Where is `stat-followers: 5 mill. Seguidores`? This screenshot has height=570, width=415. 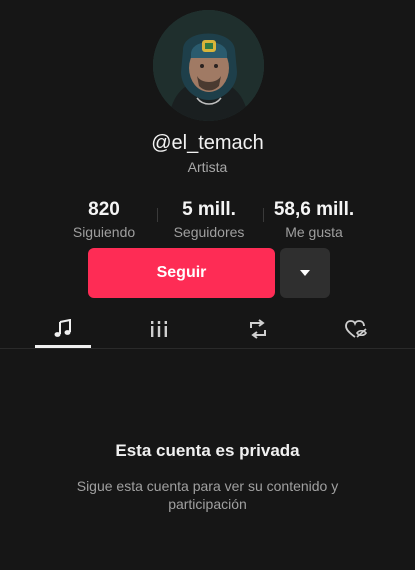
stat-followers: 5 mill. Seguidores is located at coordinates (209, 220).